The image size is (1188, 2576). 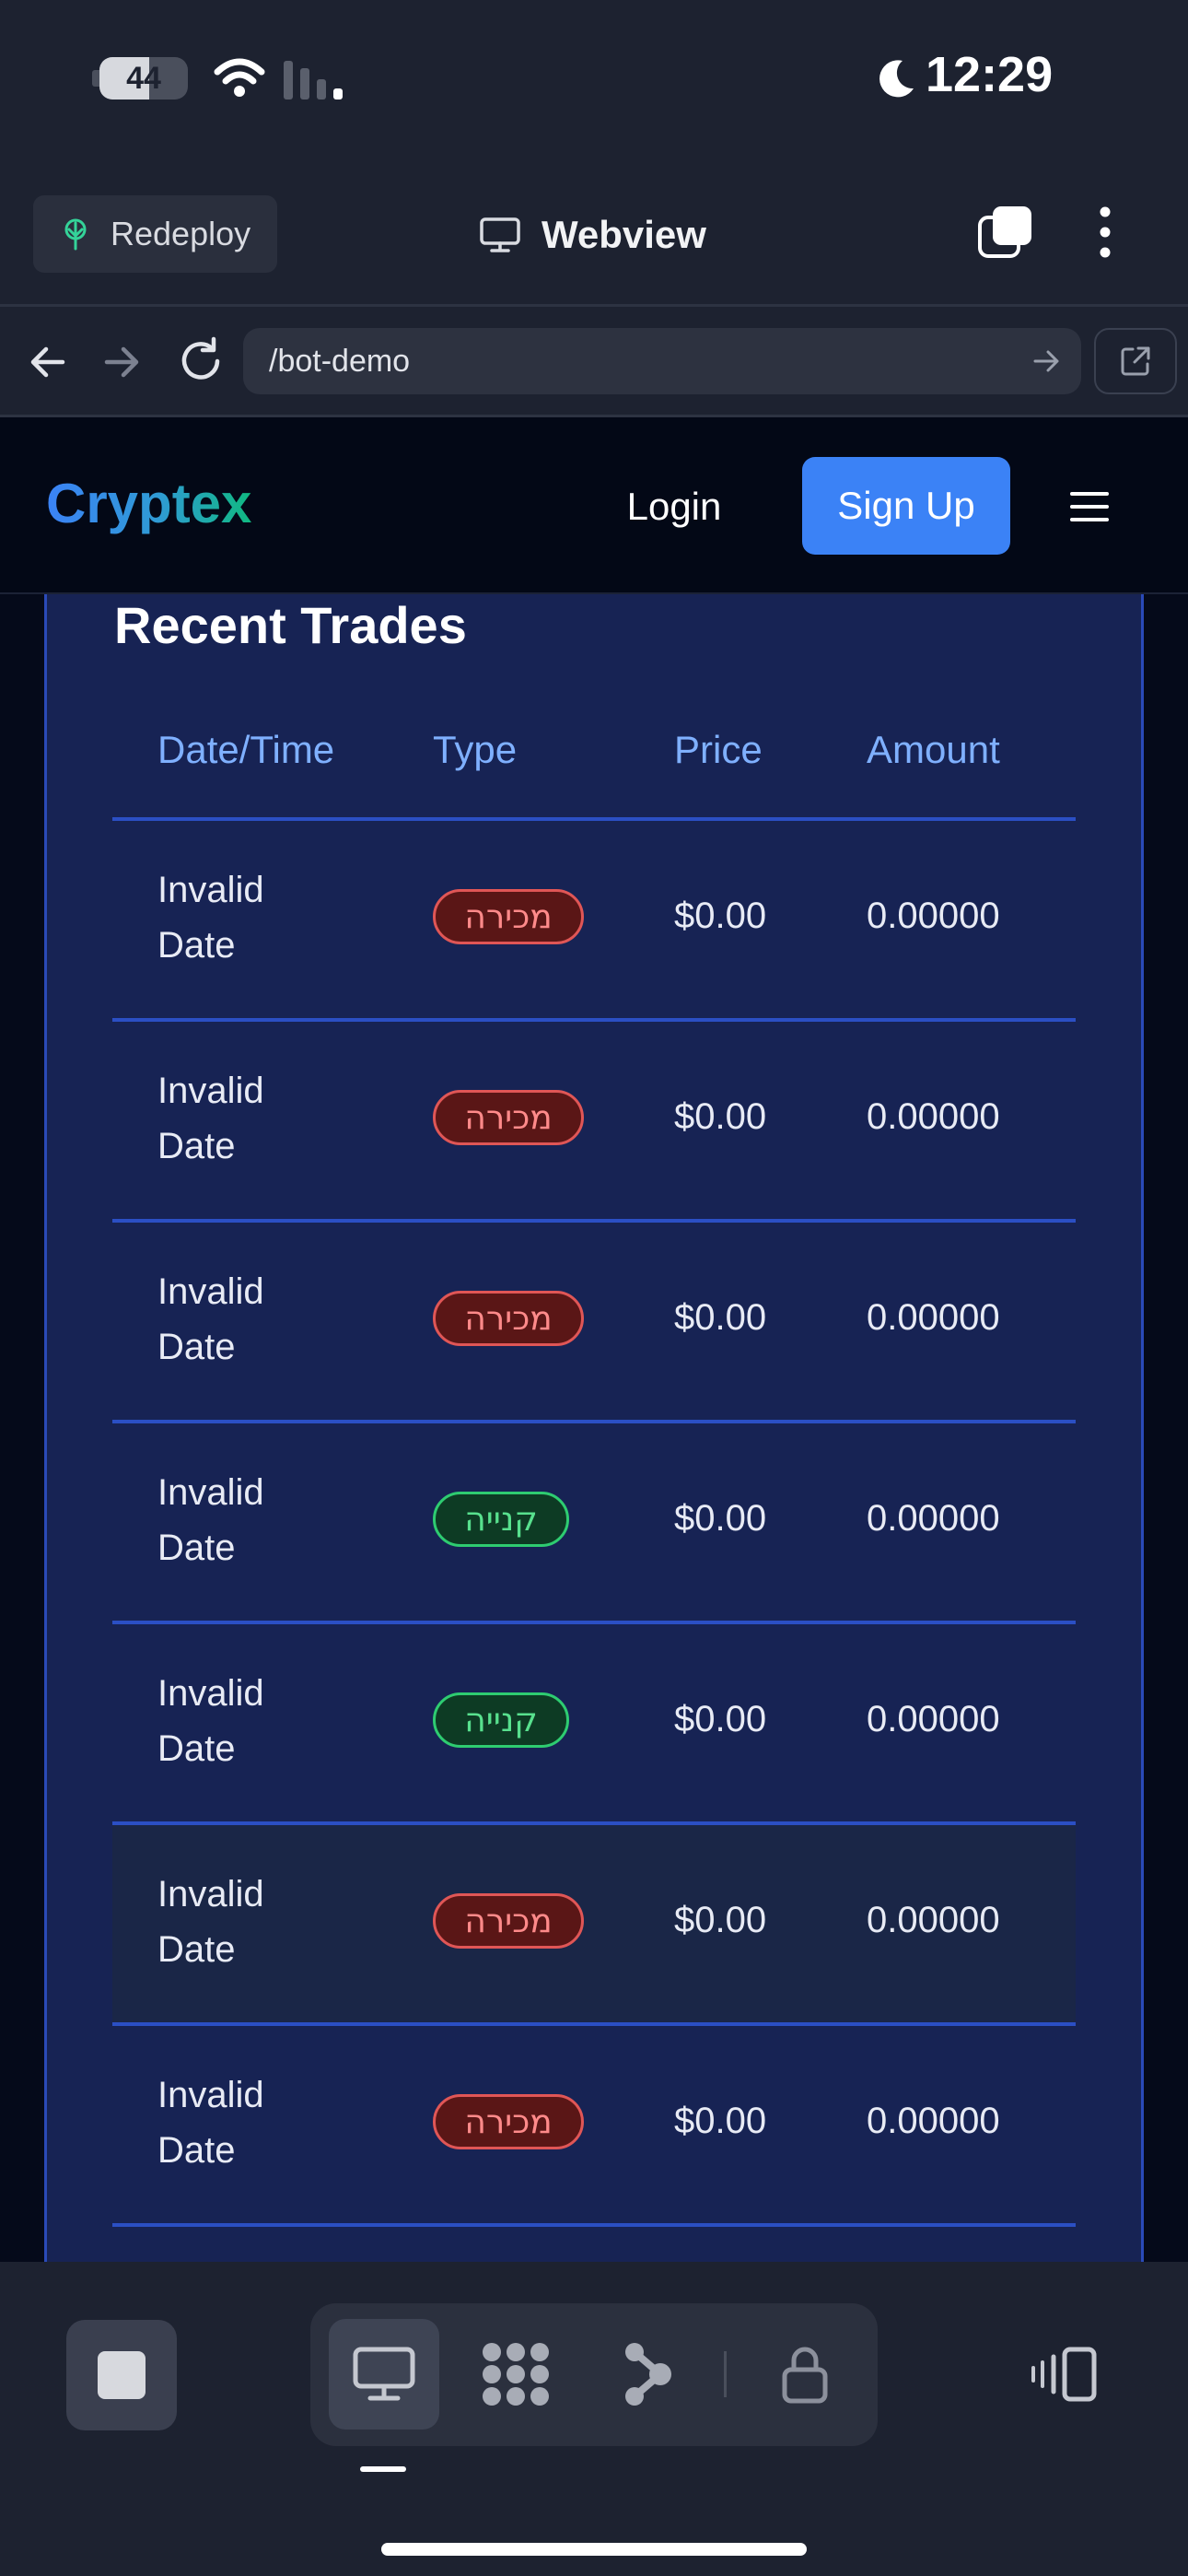 I want to click on toolbar-separator, so click(x=725, y=2374).